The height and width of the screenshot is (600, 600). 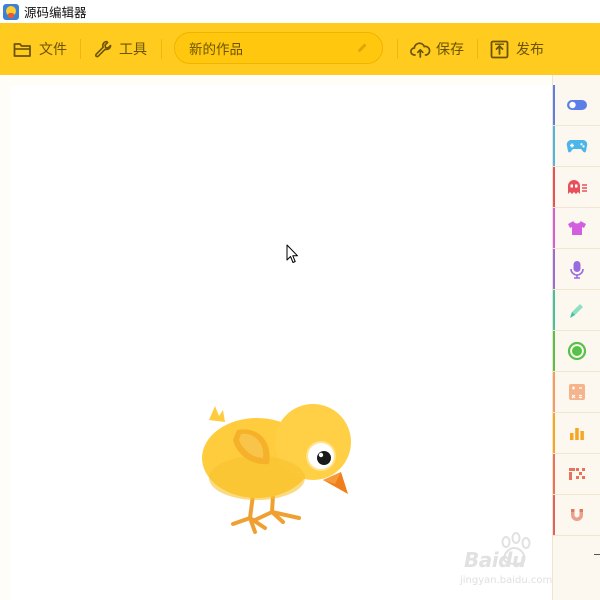 I want to click on ghost-icon, so click(x=577, y=187).